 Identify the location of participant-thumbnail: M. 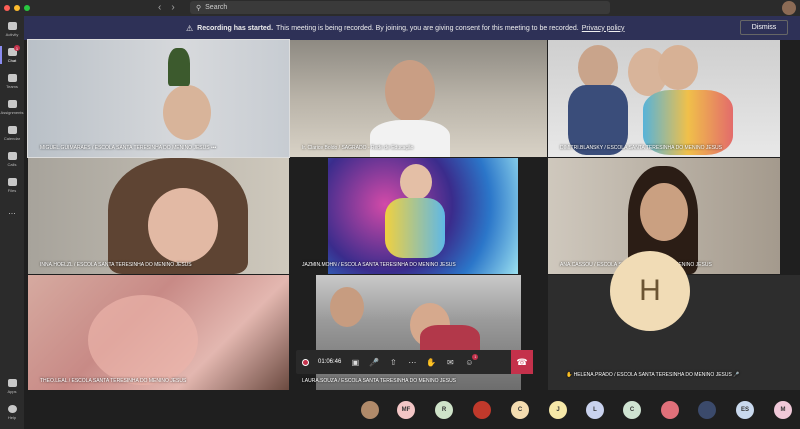
(783, 410).